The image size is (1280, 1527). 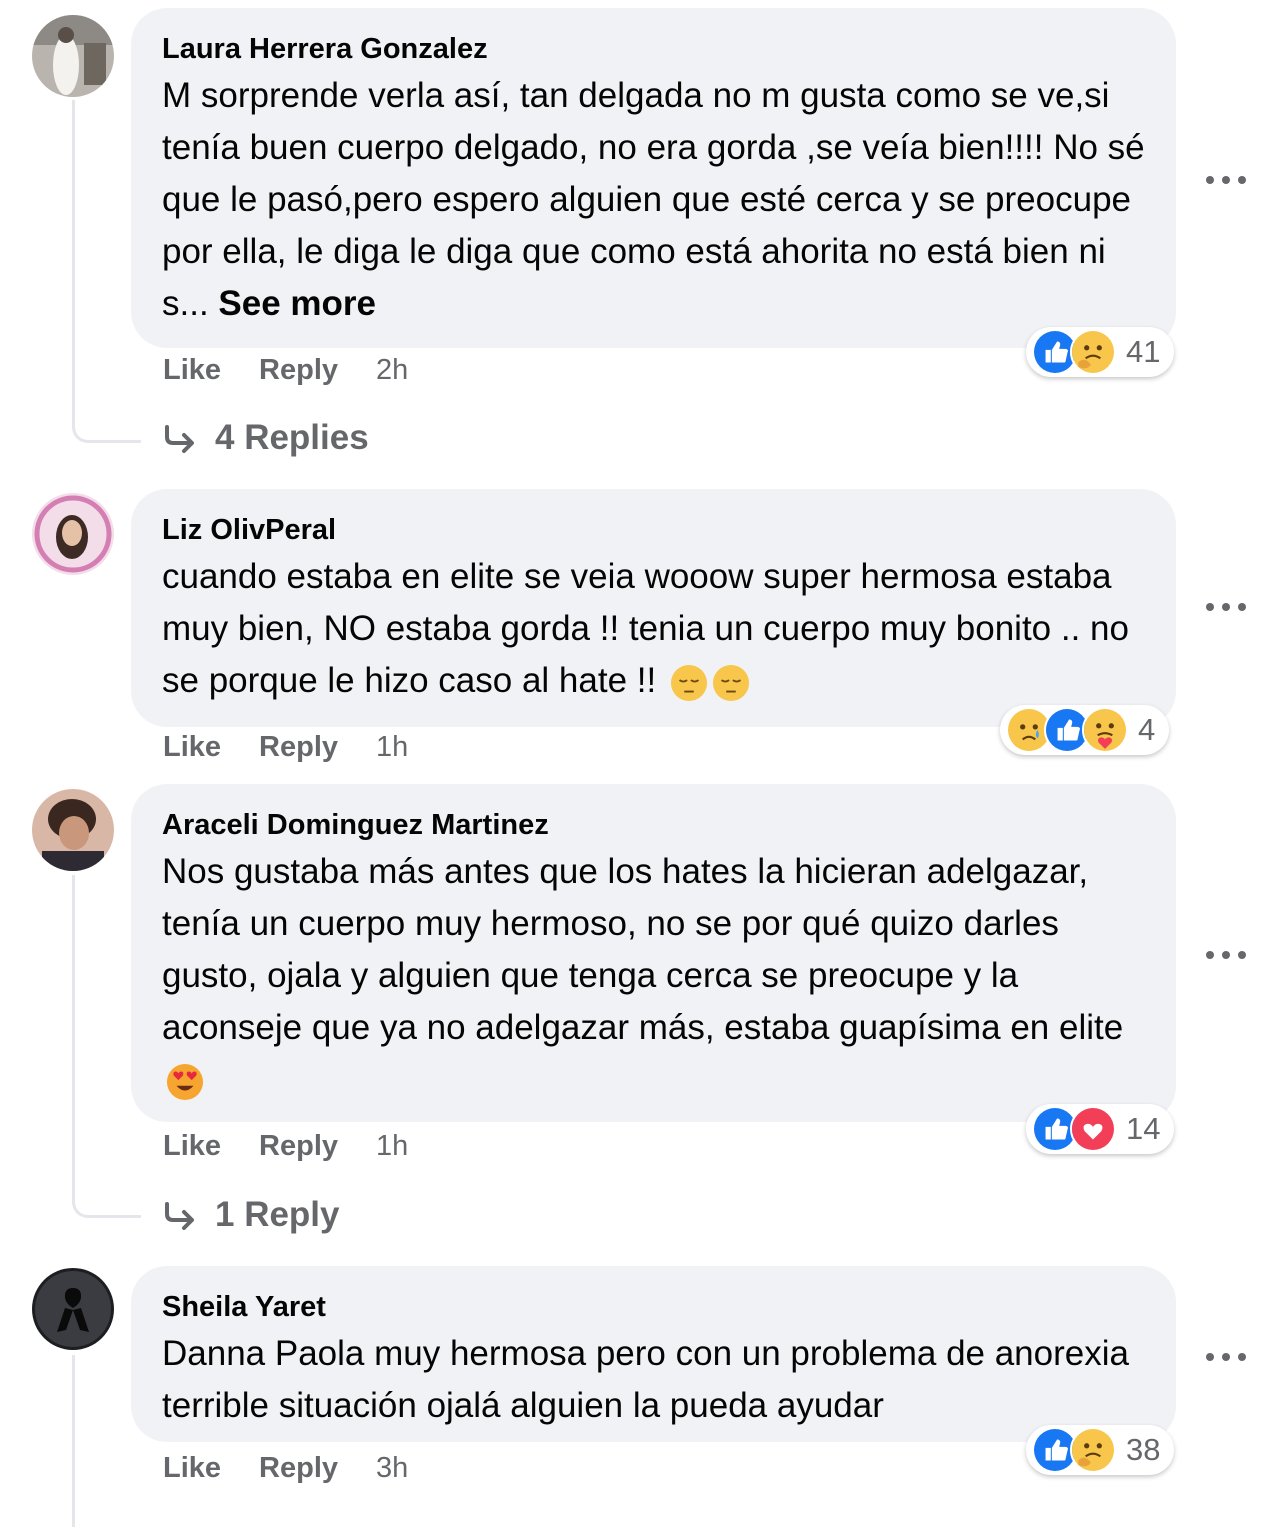 I want to click on love-icon, so click(x=1093, y=1129).